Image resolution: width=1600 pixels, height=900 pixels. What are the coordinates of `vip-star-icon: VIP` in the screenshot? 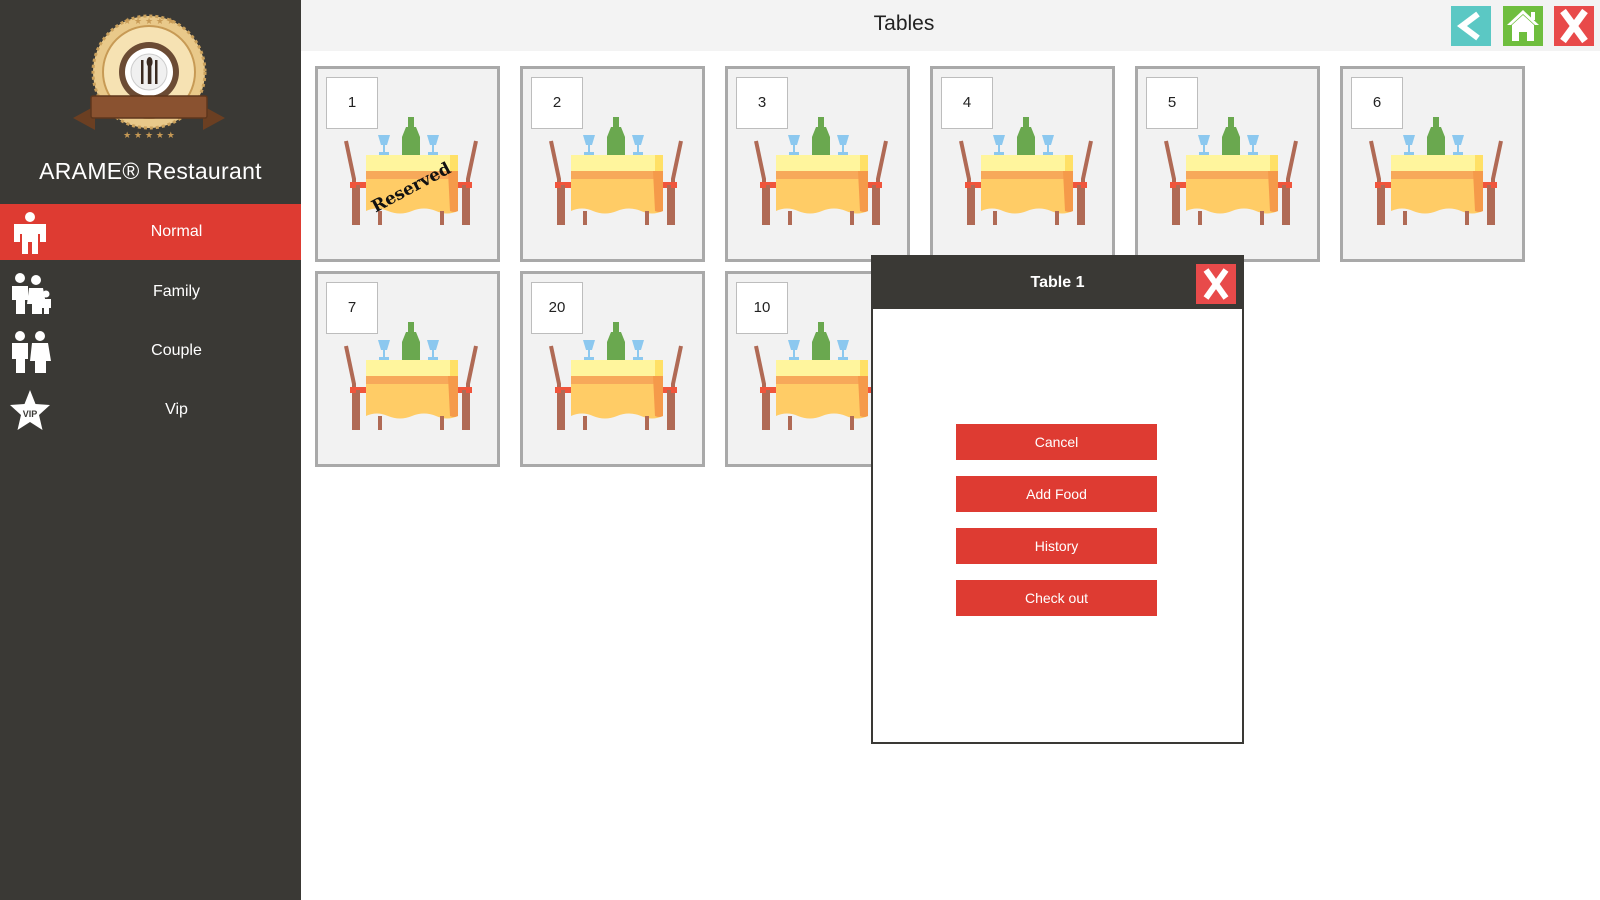 It's located at (30, 410).